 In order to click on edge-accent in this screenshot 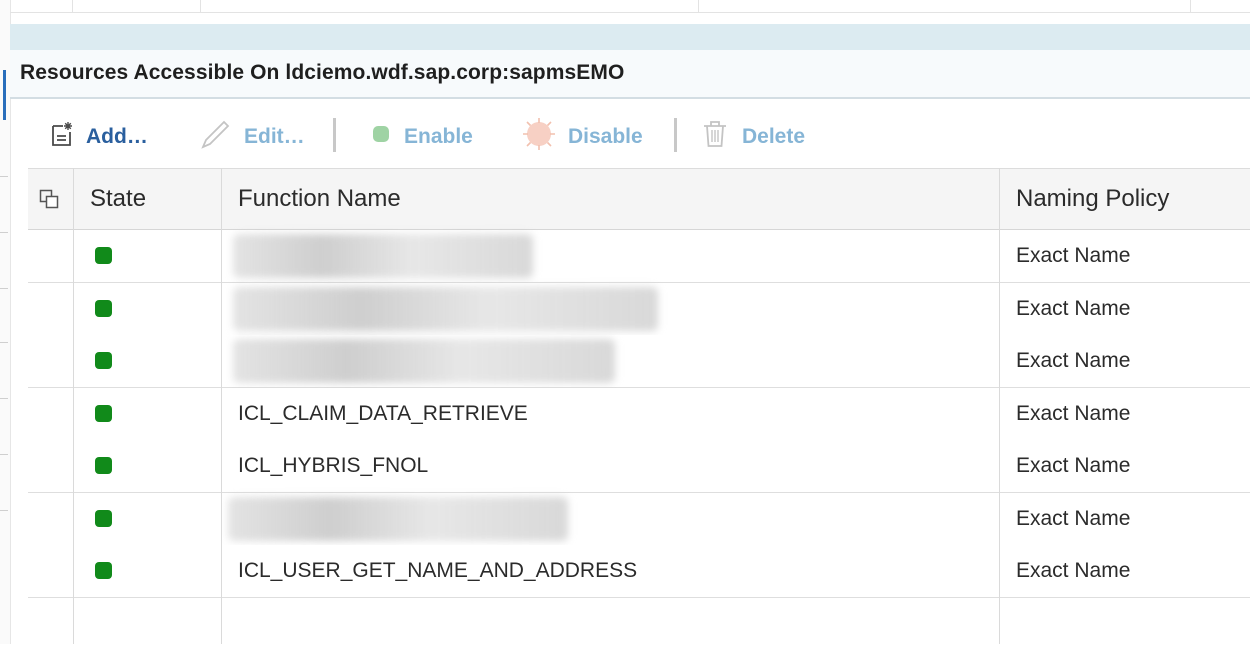, I will do `click(4, 95)`.